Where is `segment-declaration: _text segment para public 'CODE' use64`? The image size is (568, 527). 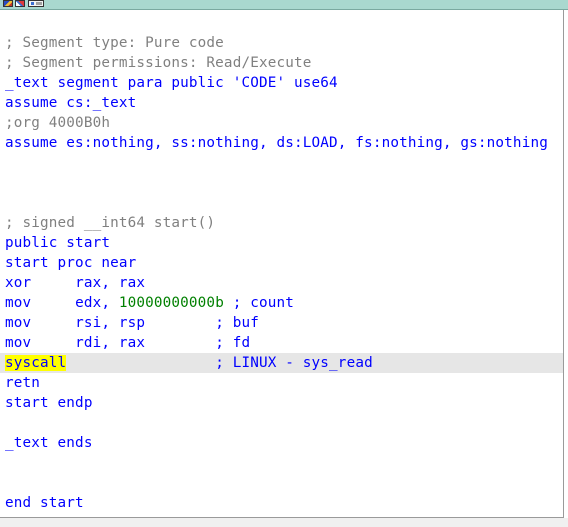 segment-declaration: _text segment para public 'CODE' use64 is located at coordinates (284, 83).